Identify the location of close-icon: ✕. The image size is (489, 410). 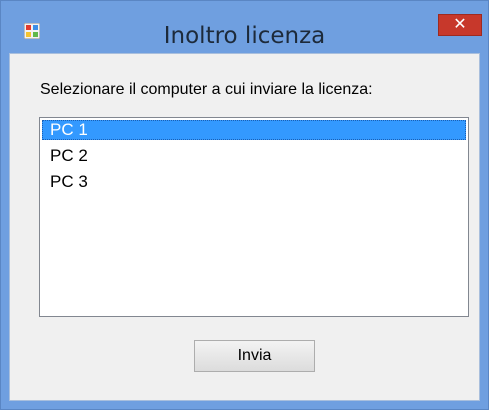
(460, 24).